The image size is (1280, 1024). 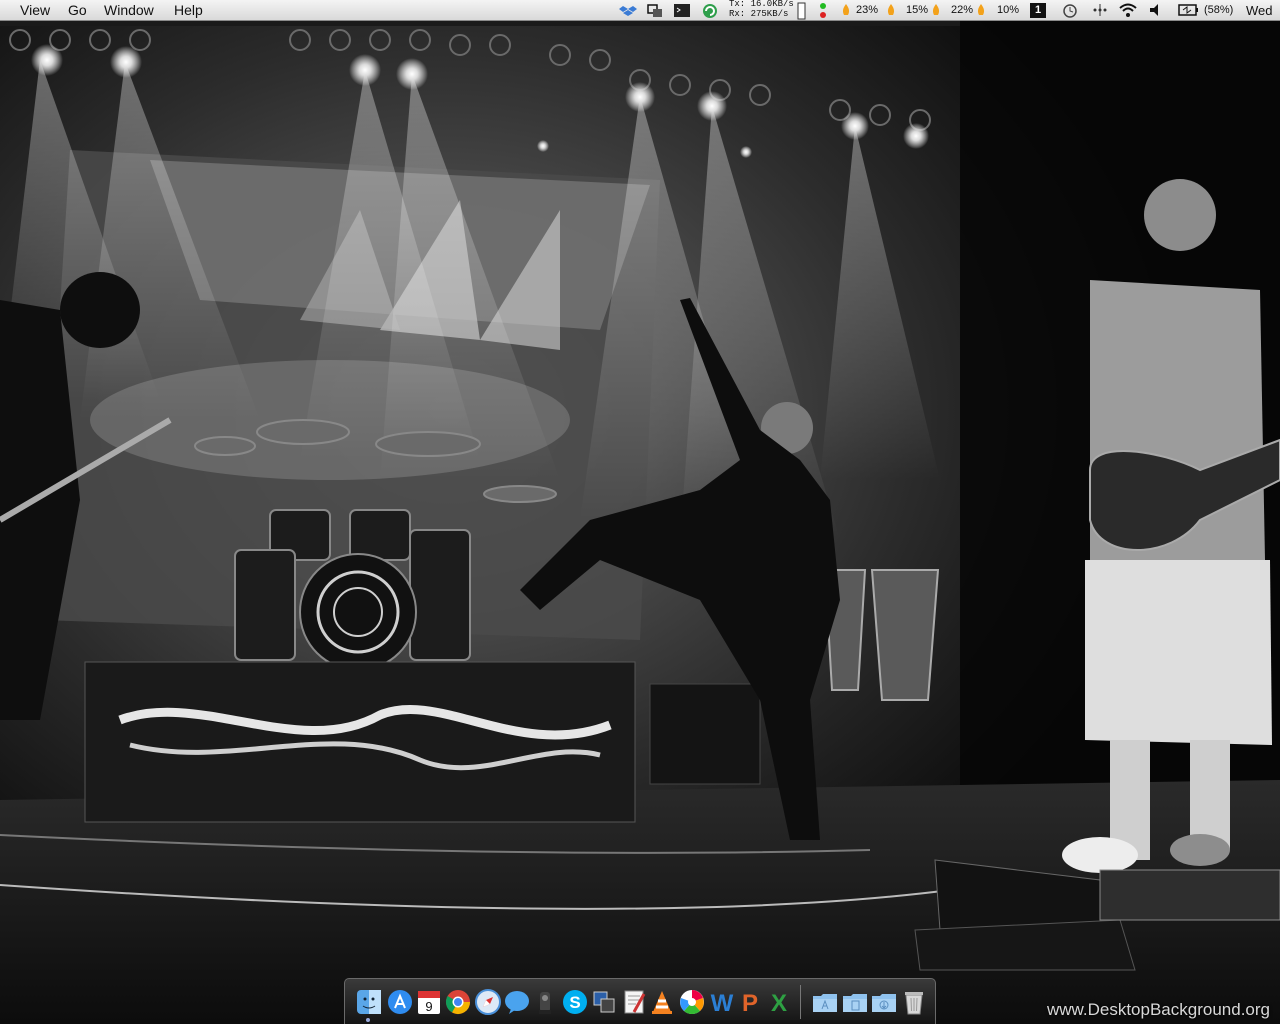 What do you see at coordinates (545, 1002) in the screenshot?
I see `audio-icon` at bounding box center [545, 1002].